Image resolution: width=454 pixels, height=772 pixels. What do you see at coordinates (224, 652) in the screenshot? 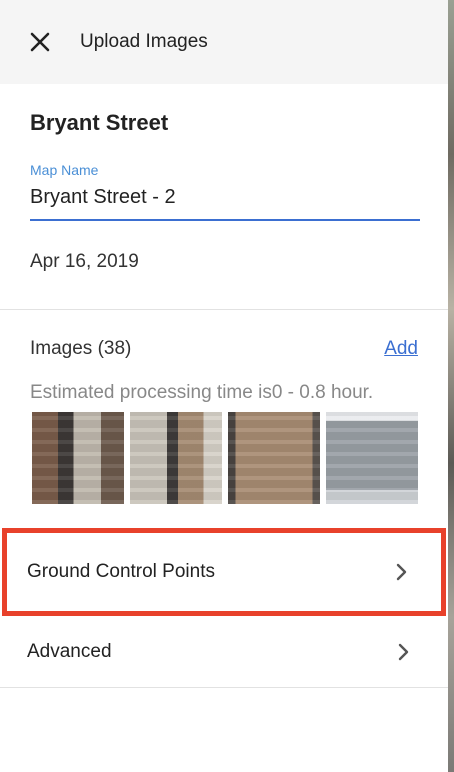
I see `advanced-row: Advanced` at bounding box center [224, 652].